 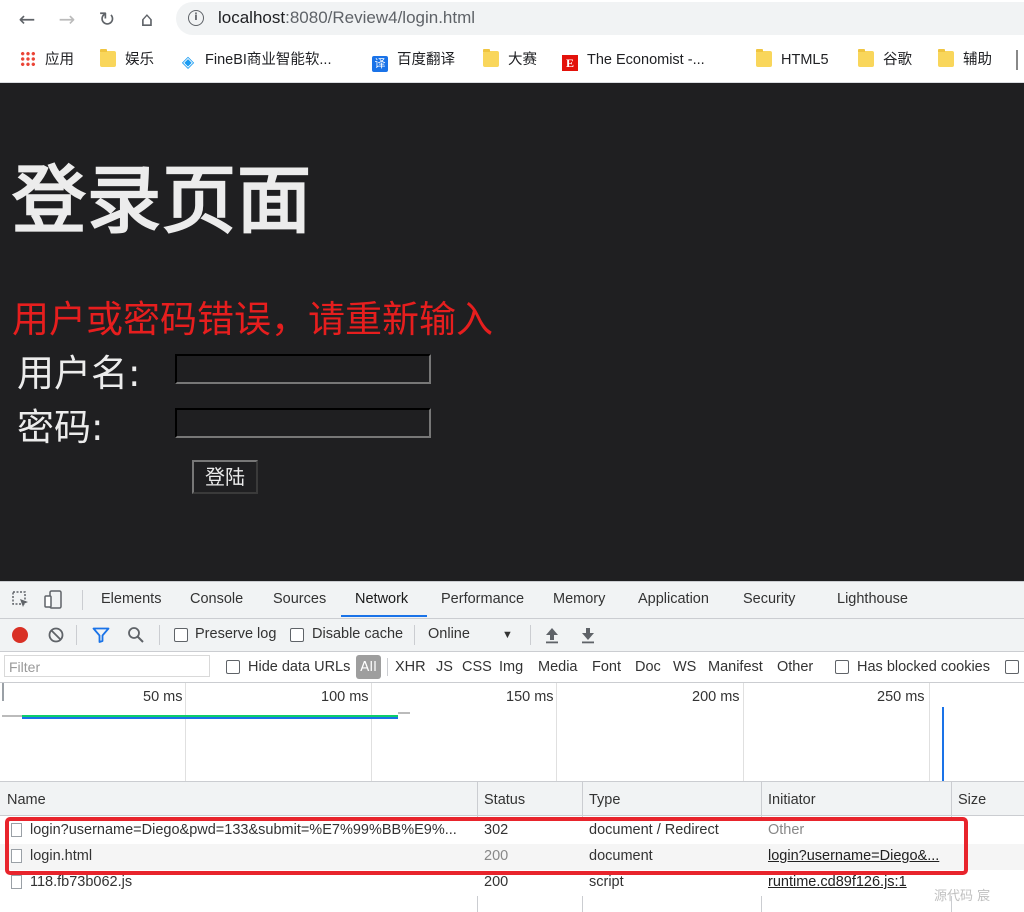 What do you see at coordinates (977, 60) in the screenshot?
I see `bookmark-label: 辅助` at bounding box center [977, 60].